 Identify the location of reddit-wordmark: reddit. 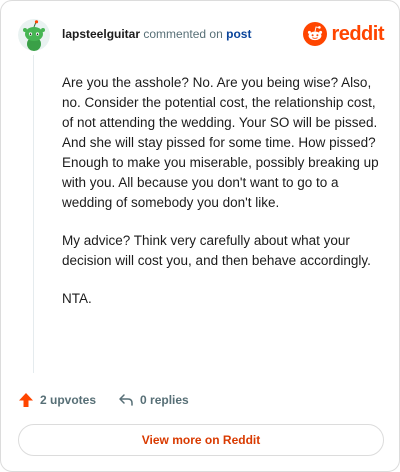
(357, 33).